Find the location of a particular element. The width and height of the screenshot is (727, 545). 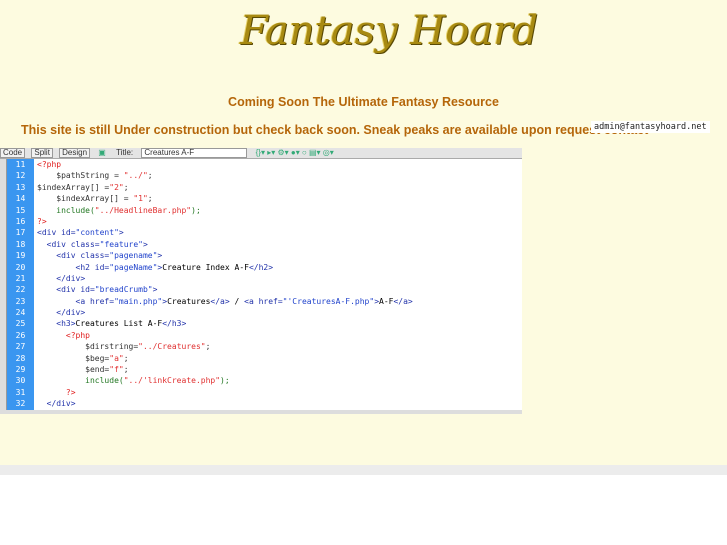

line-number: 15 is located at coordinates (20, 210).